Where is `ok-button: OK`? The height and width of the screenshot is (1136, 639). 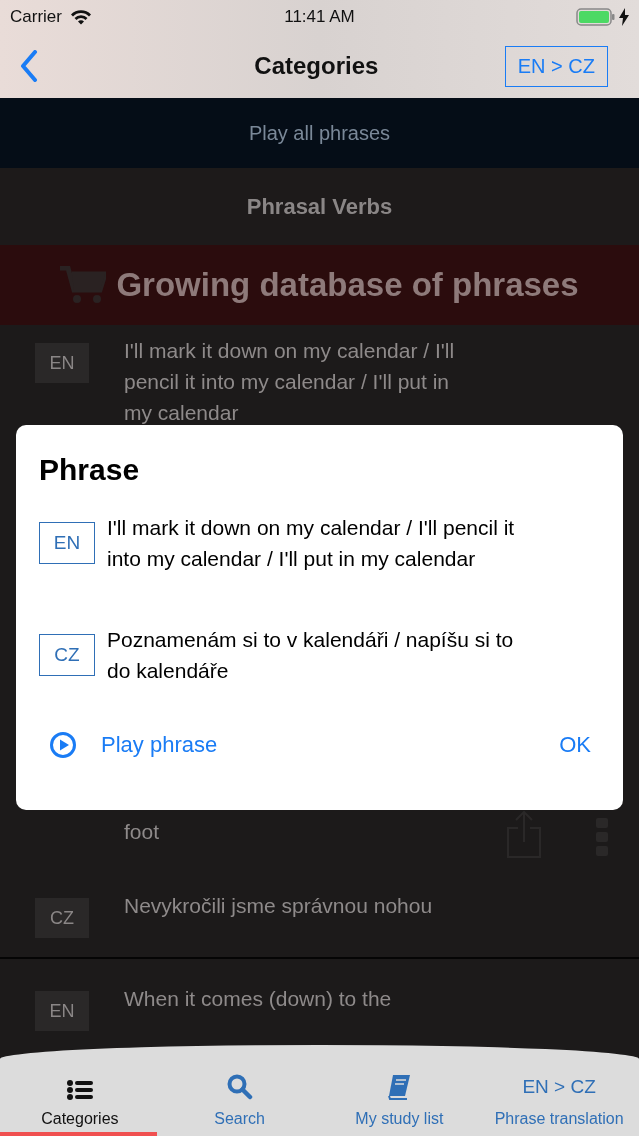
ok-button: OK is located at coordinates (575, 745).